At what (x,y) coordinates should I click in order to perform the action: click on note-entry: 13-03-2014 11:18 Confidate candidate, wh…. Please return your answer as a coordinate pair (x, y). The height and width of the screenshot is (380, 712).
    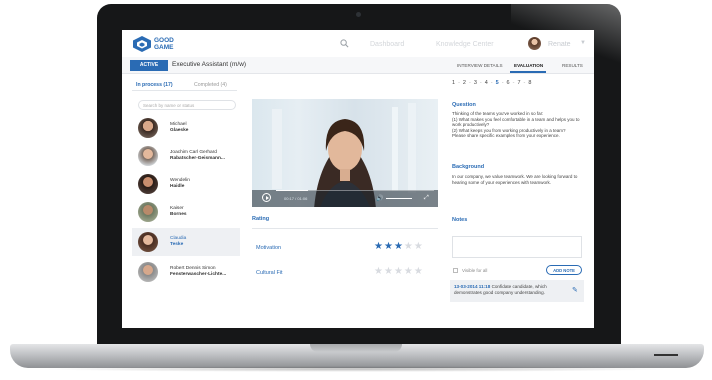
    Looking at the image, I should click on (517, 291).